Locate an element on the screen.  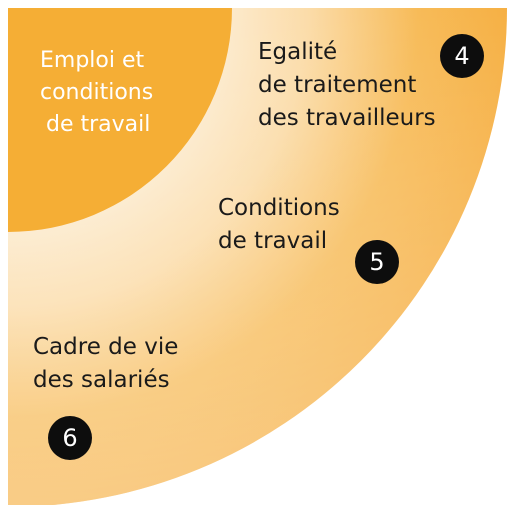
number-badge-5: 5 is located at coordinates (377, 262).